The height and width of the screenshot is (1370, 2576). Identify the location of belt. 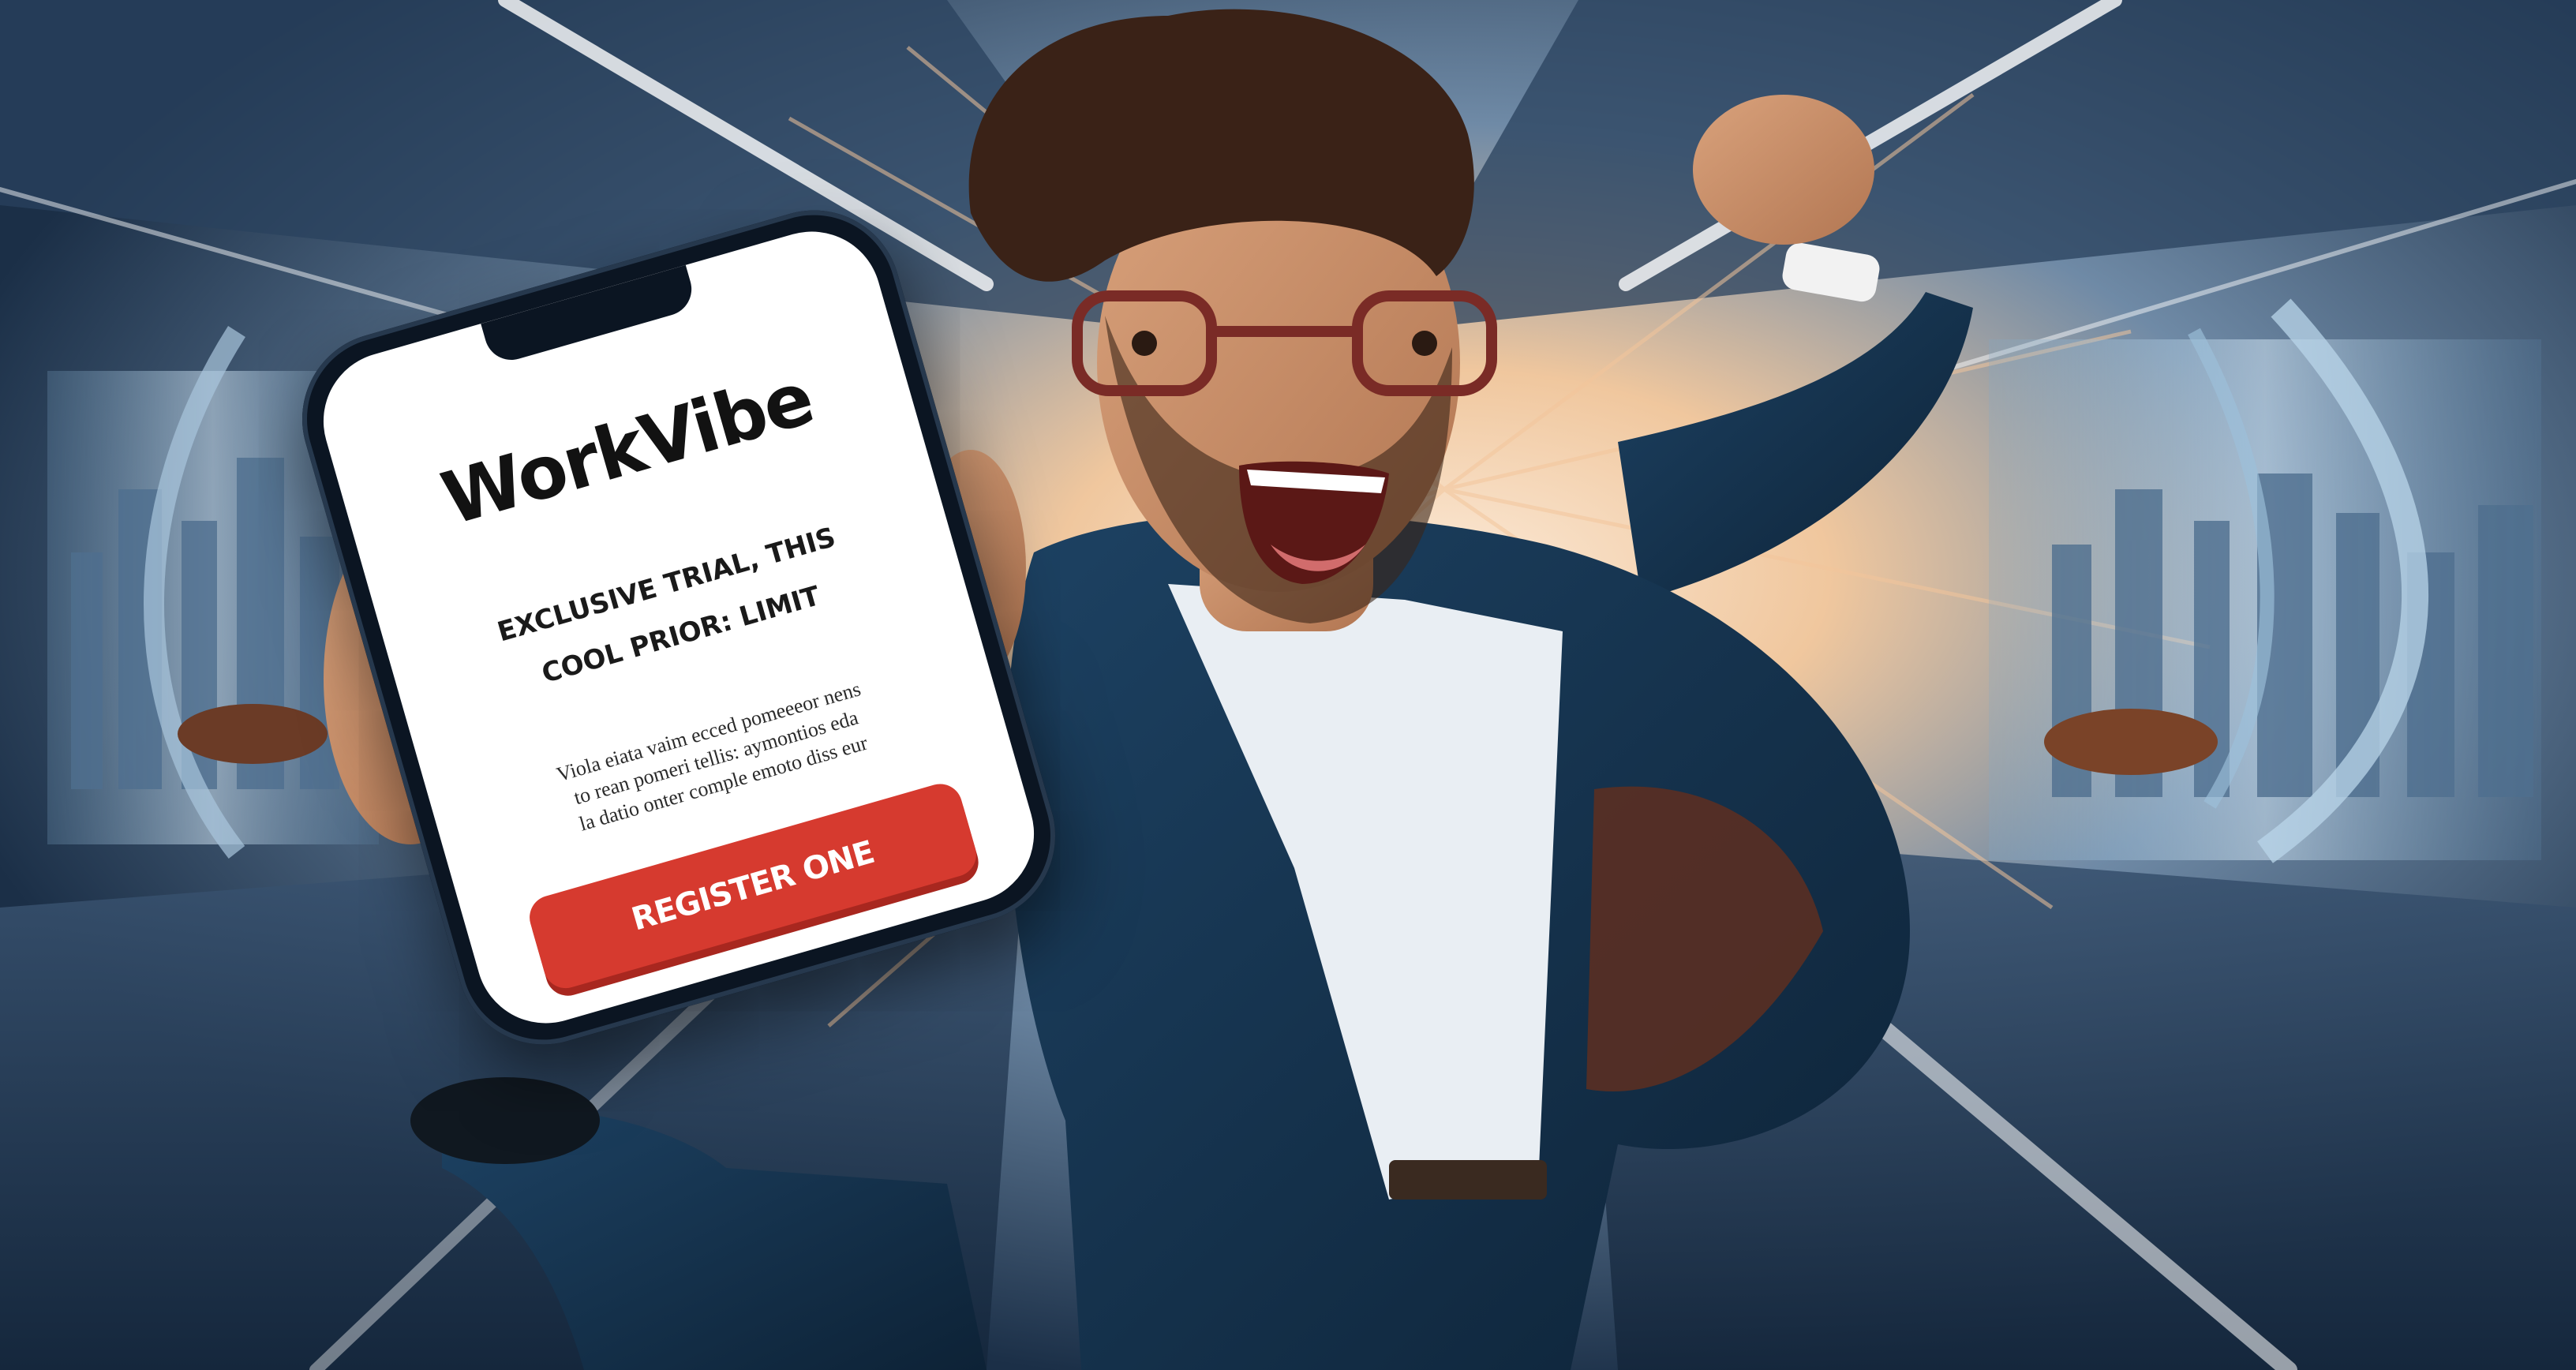
(1468, 1180).